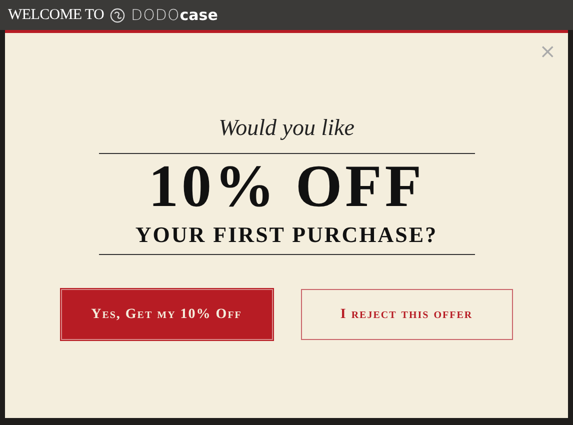  I want to click on welcome-text: WELCOME TO, so click(56, 15).